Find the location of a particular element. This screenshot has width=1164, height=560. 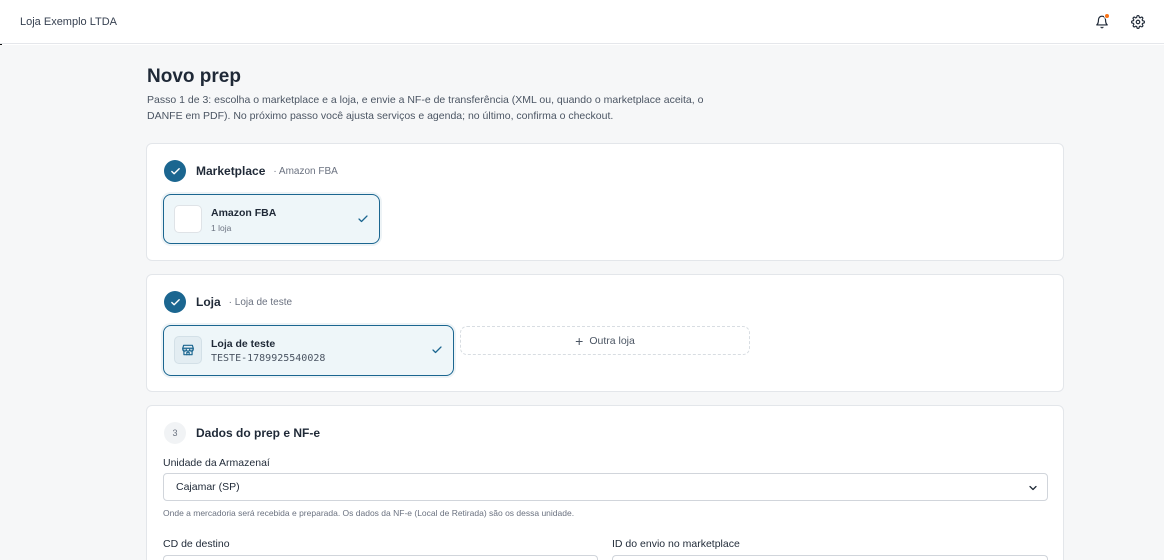

store-selected-summary: · Loja de teste is located at coordinates (260, 302).